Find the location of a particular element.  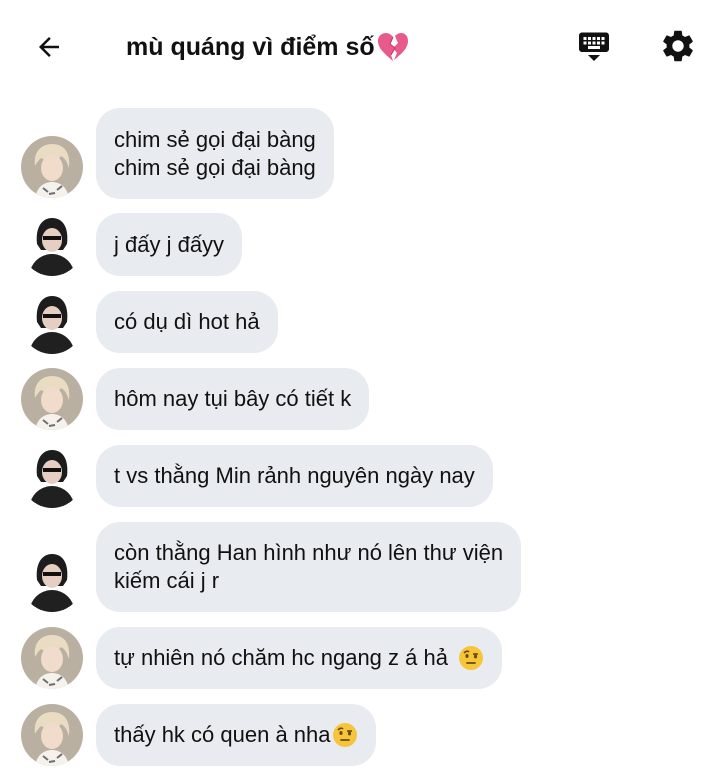

message-line: thấy hk có quen à nha is located at coordinates (236, 735).